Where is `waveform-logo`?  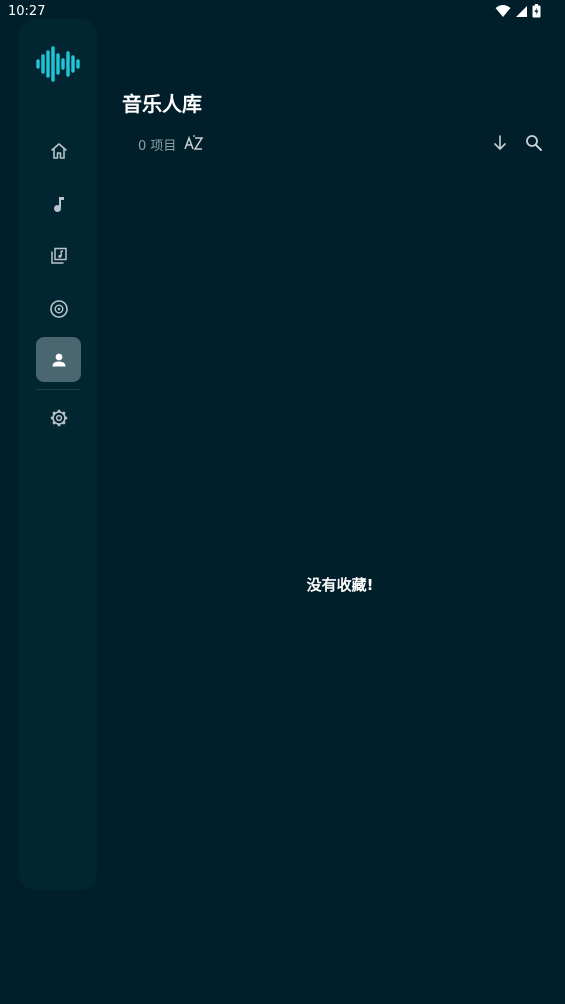 waveform-logo is located at coordinates (58, 64).